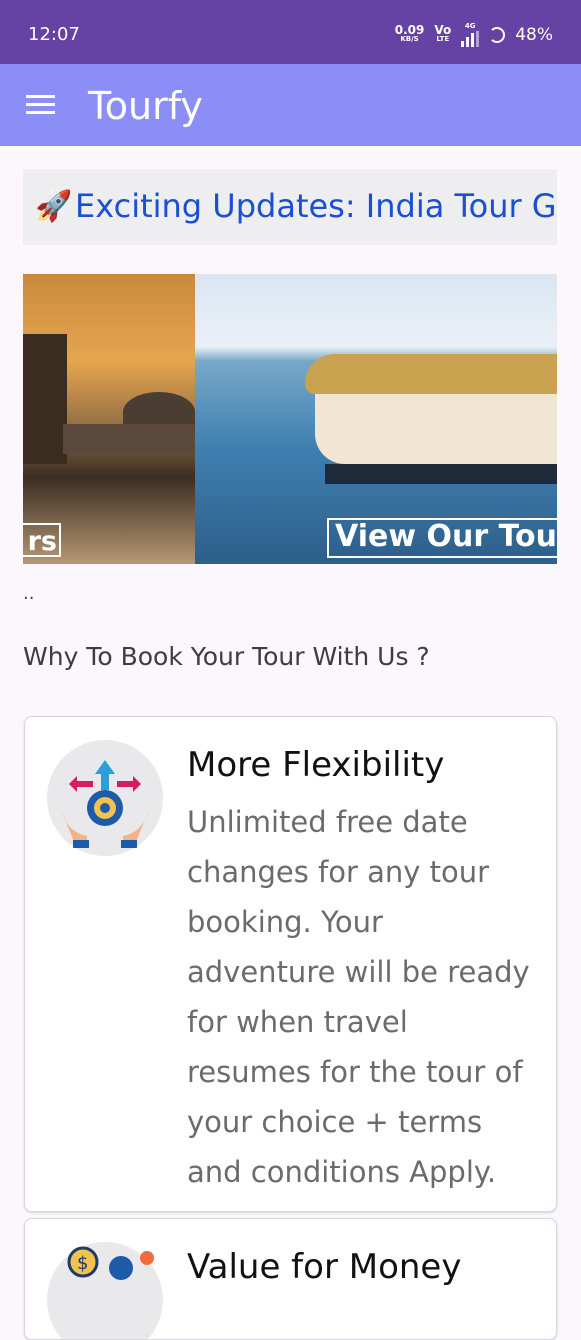 This screenshot has height=1340, width=581. I want to click on rocket-icon: 🚀, so click(54, 206).